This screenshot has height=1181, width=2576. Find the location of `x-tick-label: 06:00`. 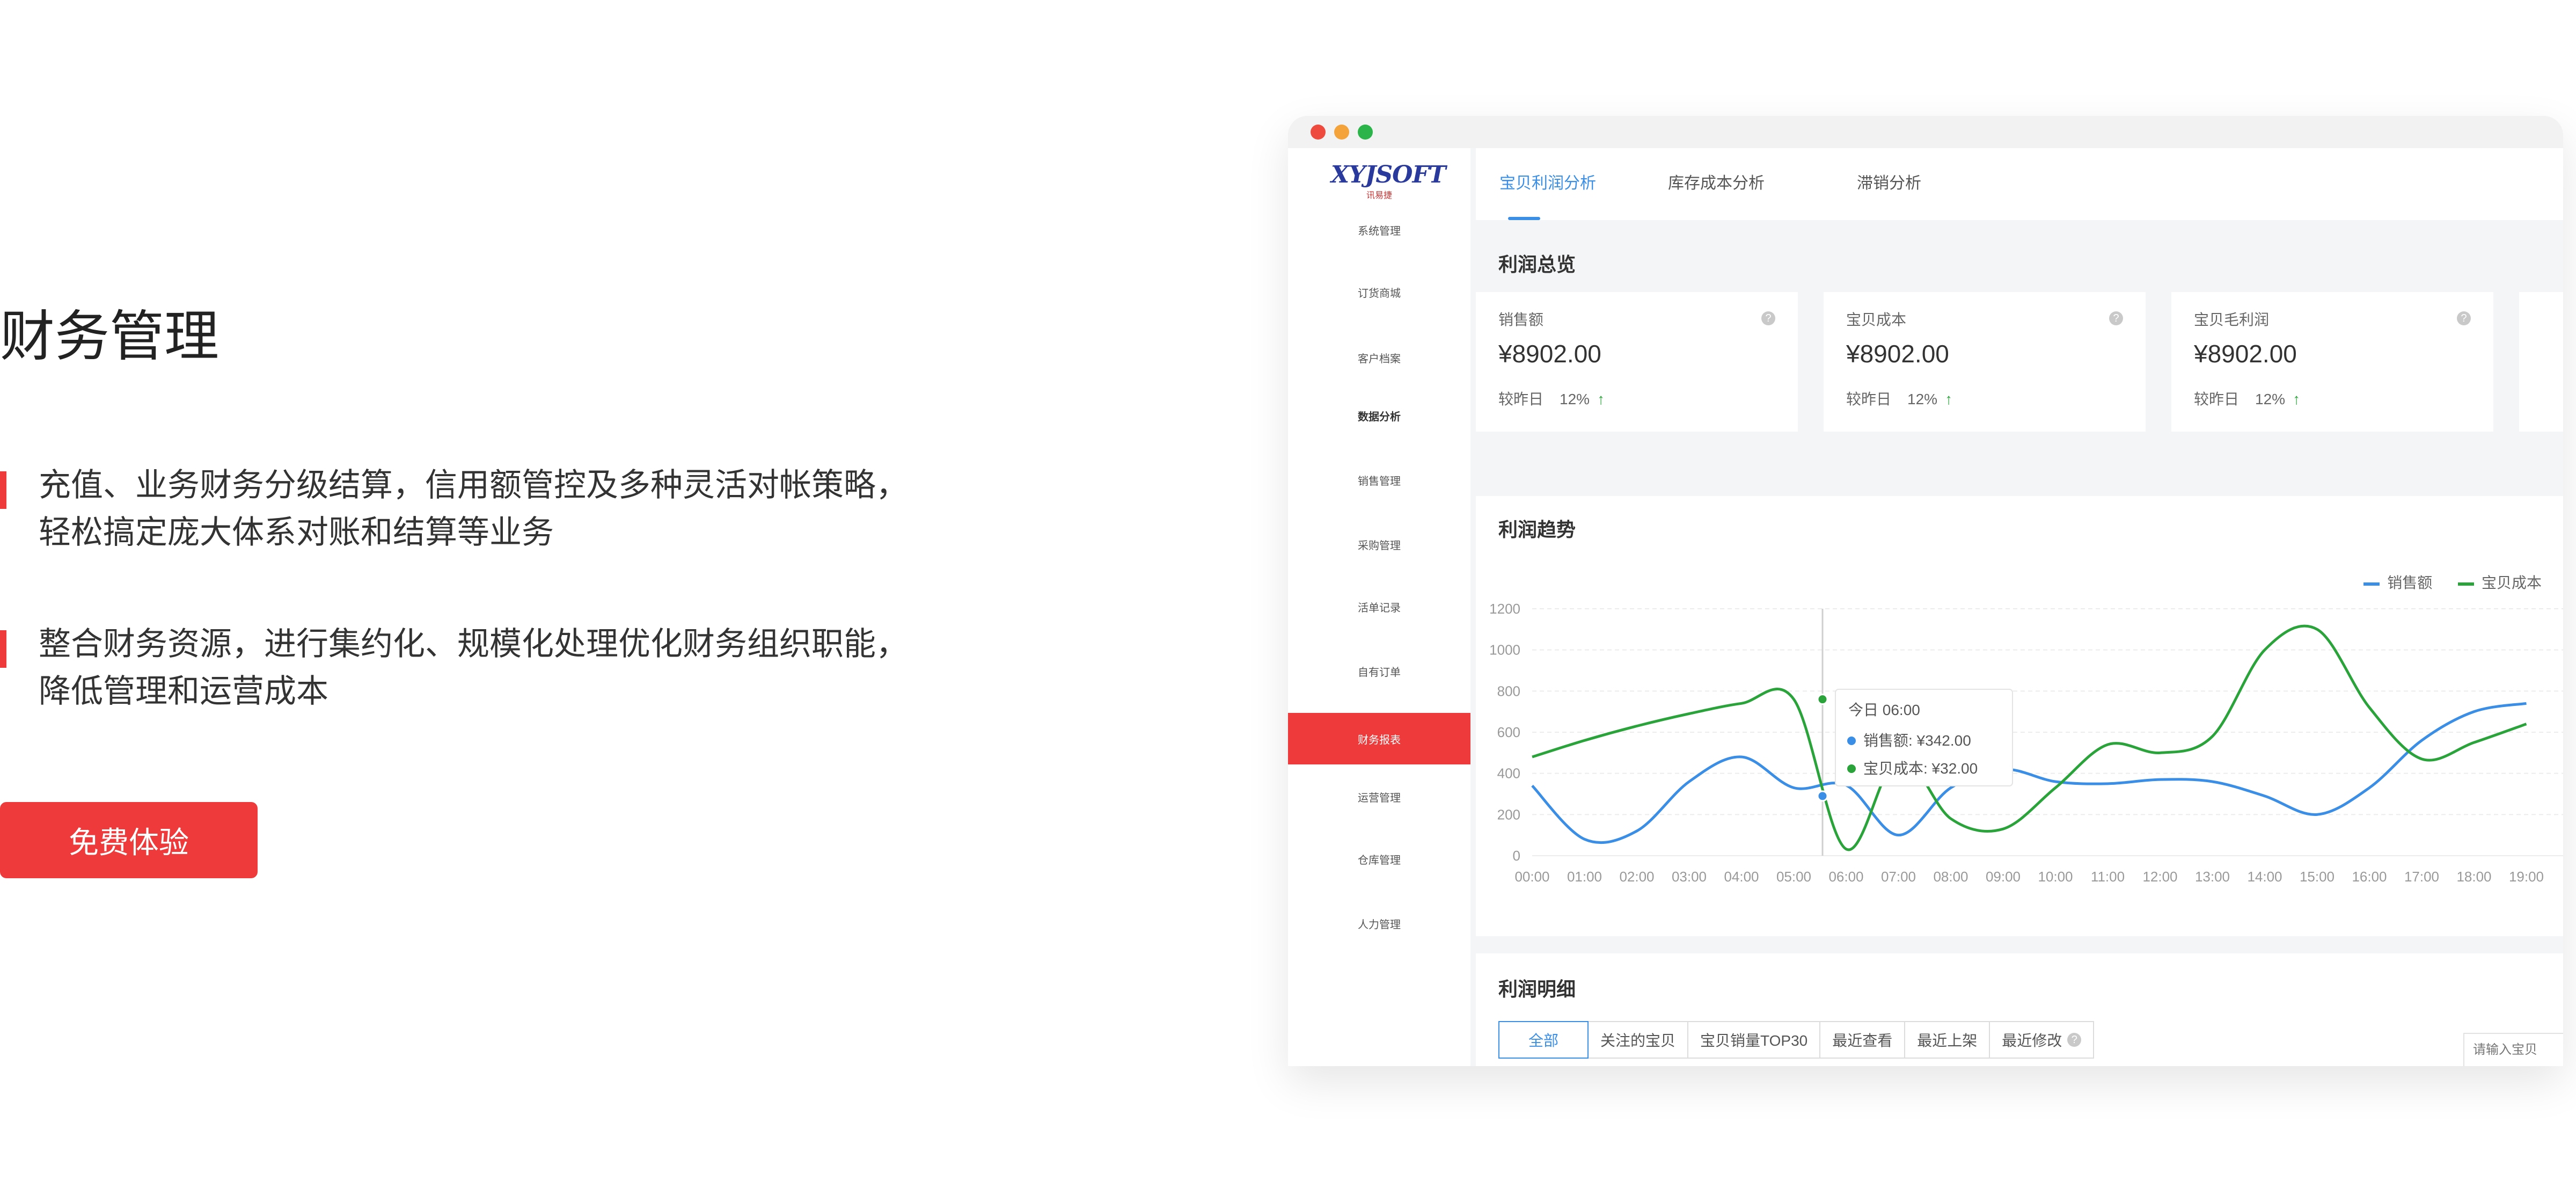

x-tick-label: 06:00 is located at coordinates (1845, 877).